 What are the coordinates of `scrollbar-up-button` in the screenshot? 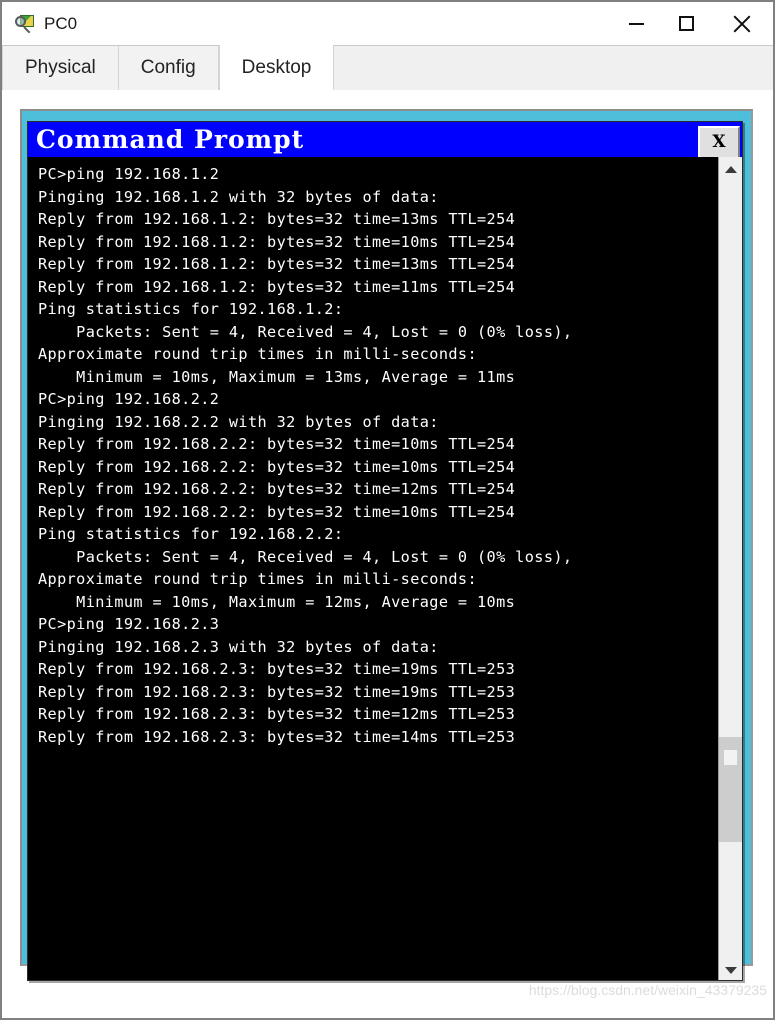 It's located at (730, 169).